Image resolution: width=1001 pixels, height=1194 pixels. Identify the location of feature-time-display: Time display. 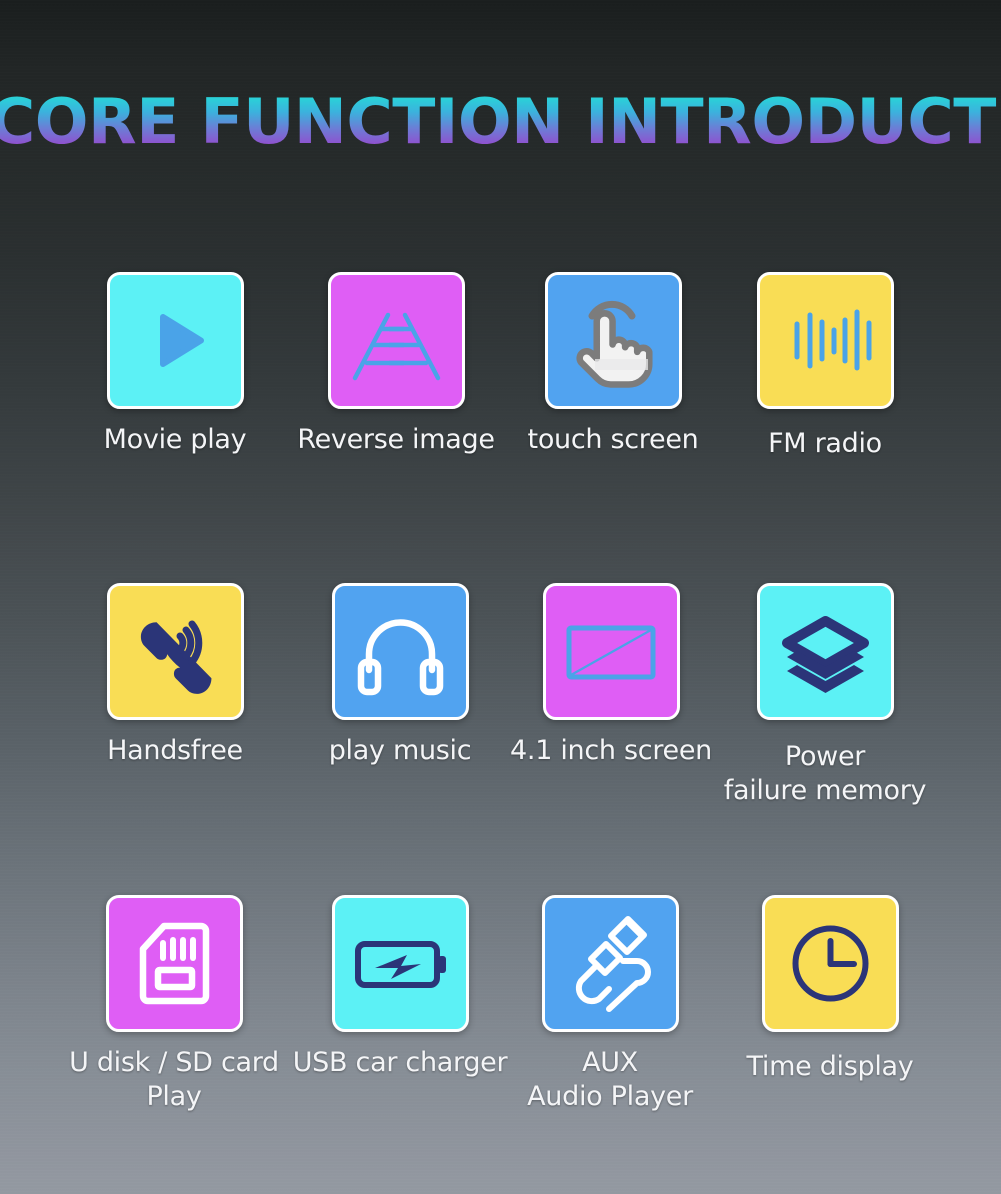
(830, 989).